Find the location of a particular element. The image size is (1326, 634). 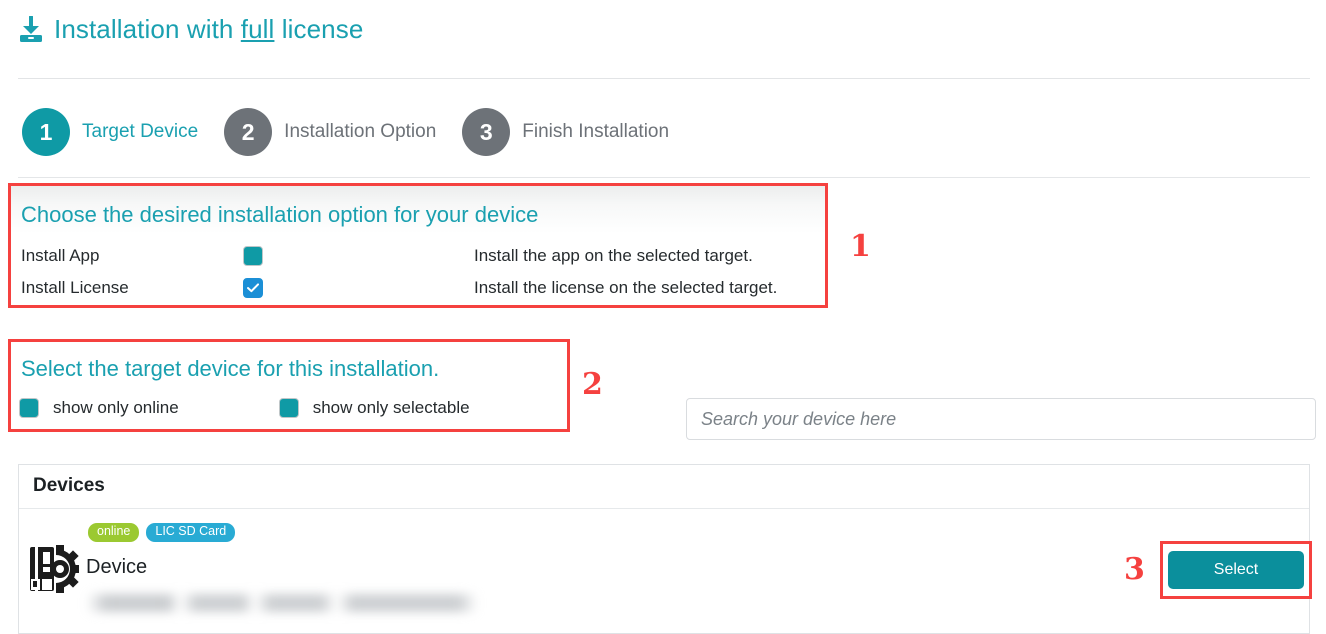

devices-panel-title: Devices is located at coordinates (69, 485).